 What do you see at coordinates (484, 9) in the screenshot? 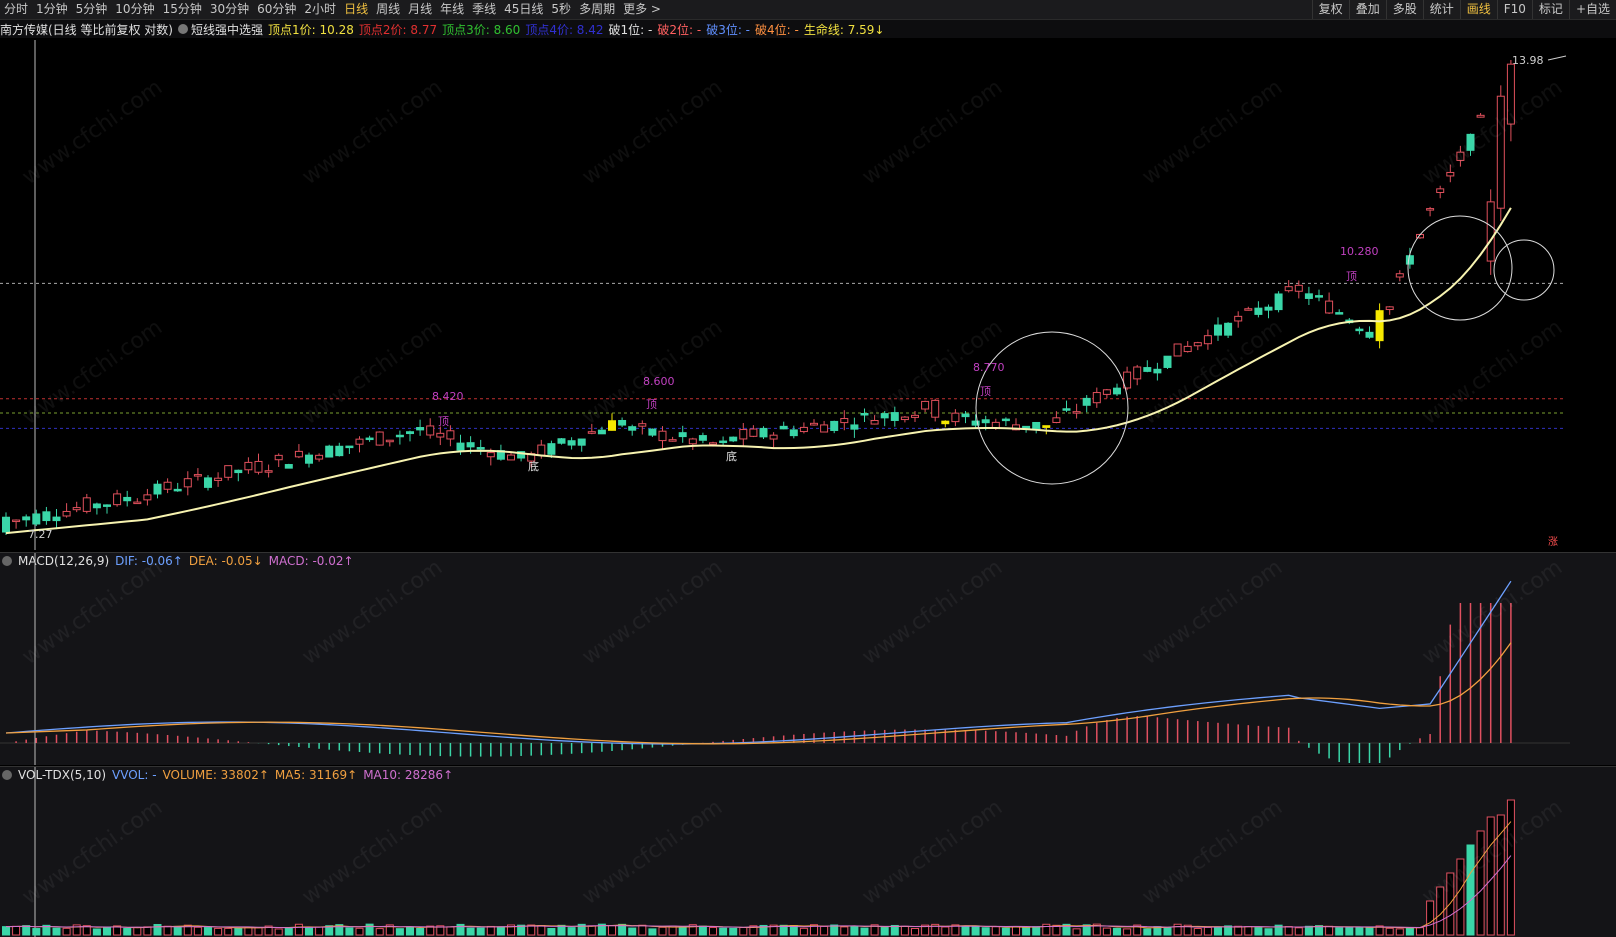
I see `period-tab: 季线` at bounding box center [484, 9].